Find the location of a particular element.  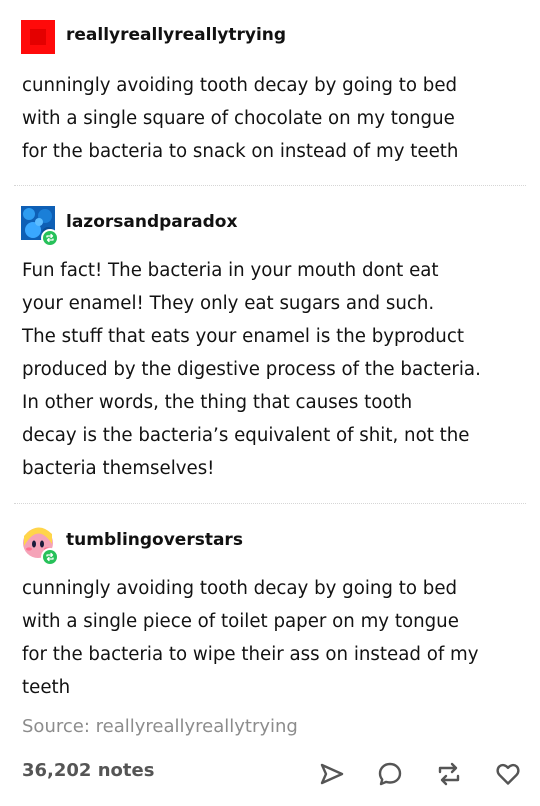

heart-icon is located at coordinates (508, 774).